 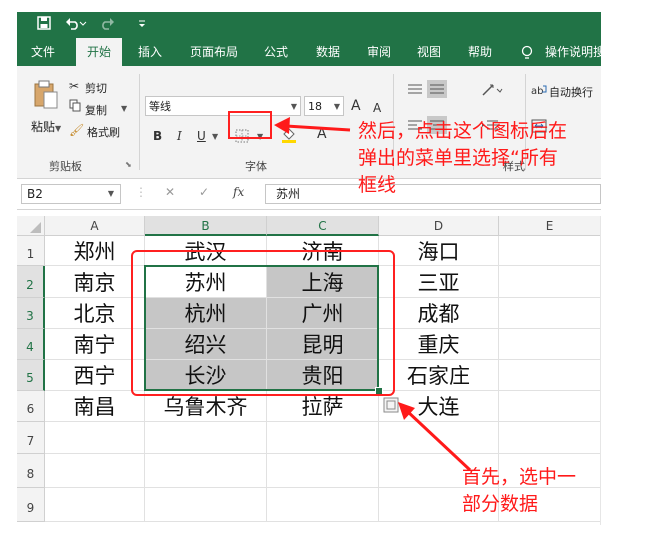 I want to click on arrow-to-borders-icon, so click(x=312, y=125).